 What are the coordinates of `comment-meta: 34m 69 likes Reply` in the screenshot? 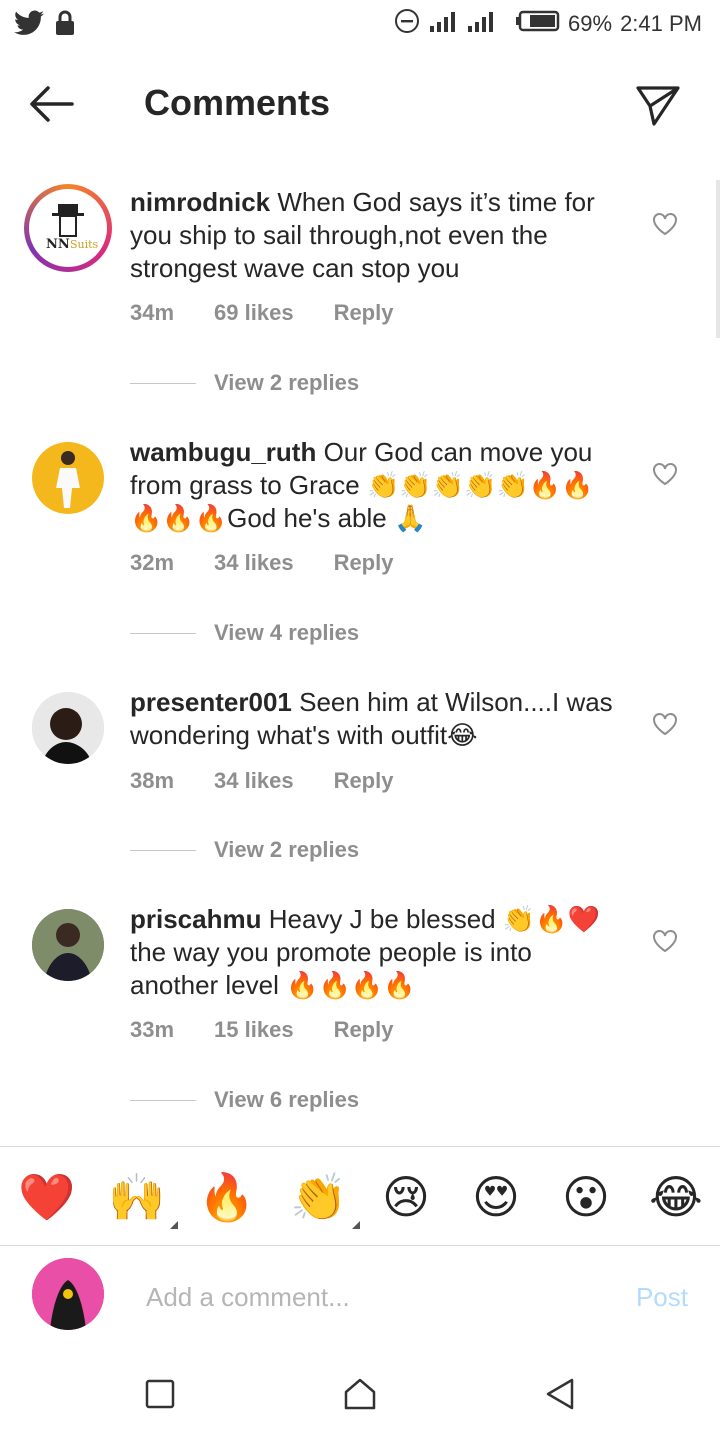 It's located at (281, 313).